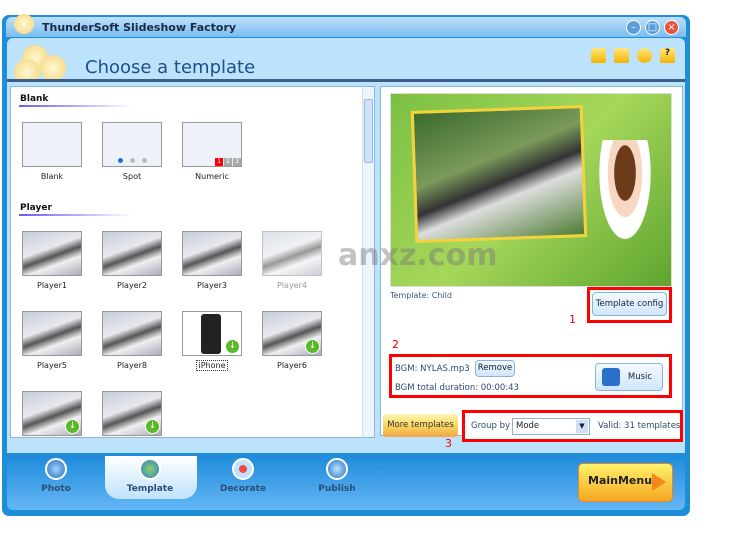 The width and height of the screenshot is (732, 536). Describe the element at coordinates (528, 426) in the screenshot. I see `group-by-value: Mode` at that location.